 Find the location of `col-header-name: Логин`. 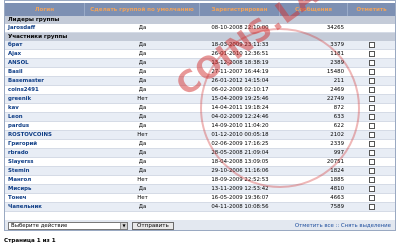

col-header-name: Логин is located at coordinates (45, 9).